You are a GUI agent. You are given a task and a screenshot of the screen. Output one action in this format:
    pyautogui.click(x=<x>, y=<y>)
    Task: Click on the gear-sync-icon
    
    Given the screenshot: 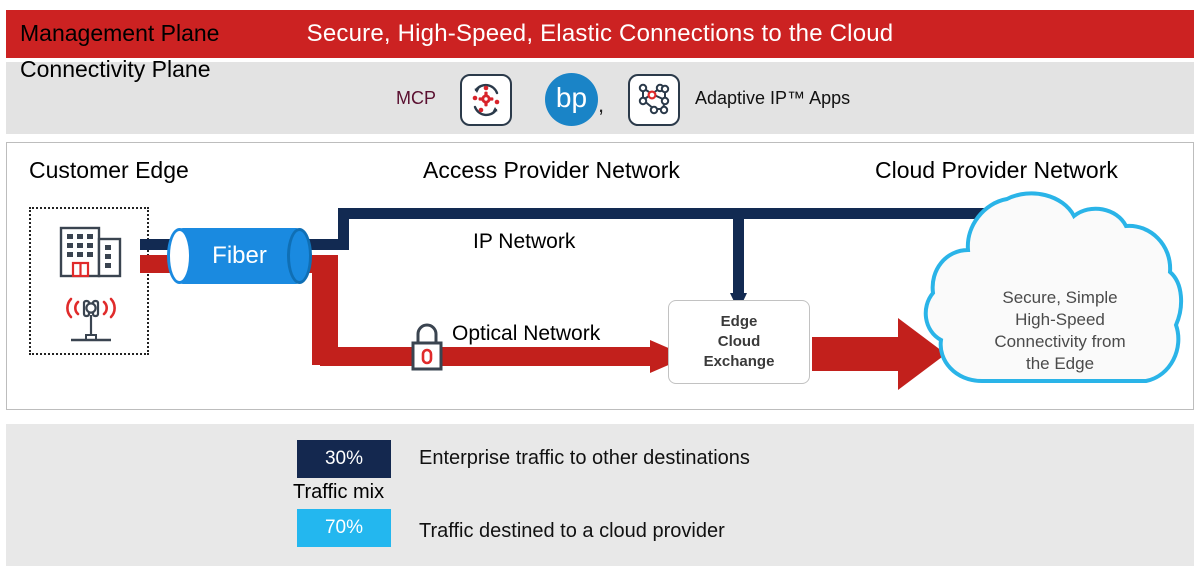 What is the action you would take?
    pyautogui.click(x=486, y=100)
    